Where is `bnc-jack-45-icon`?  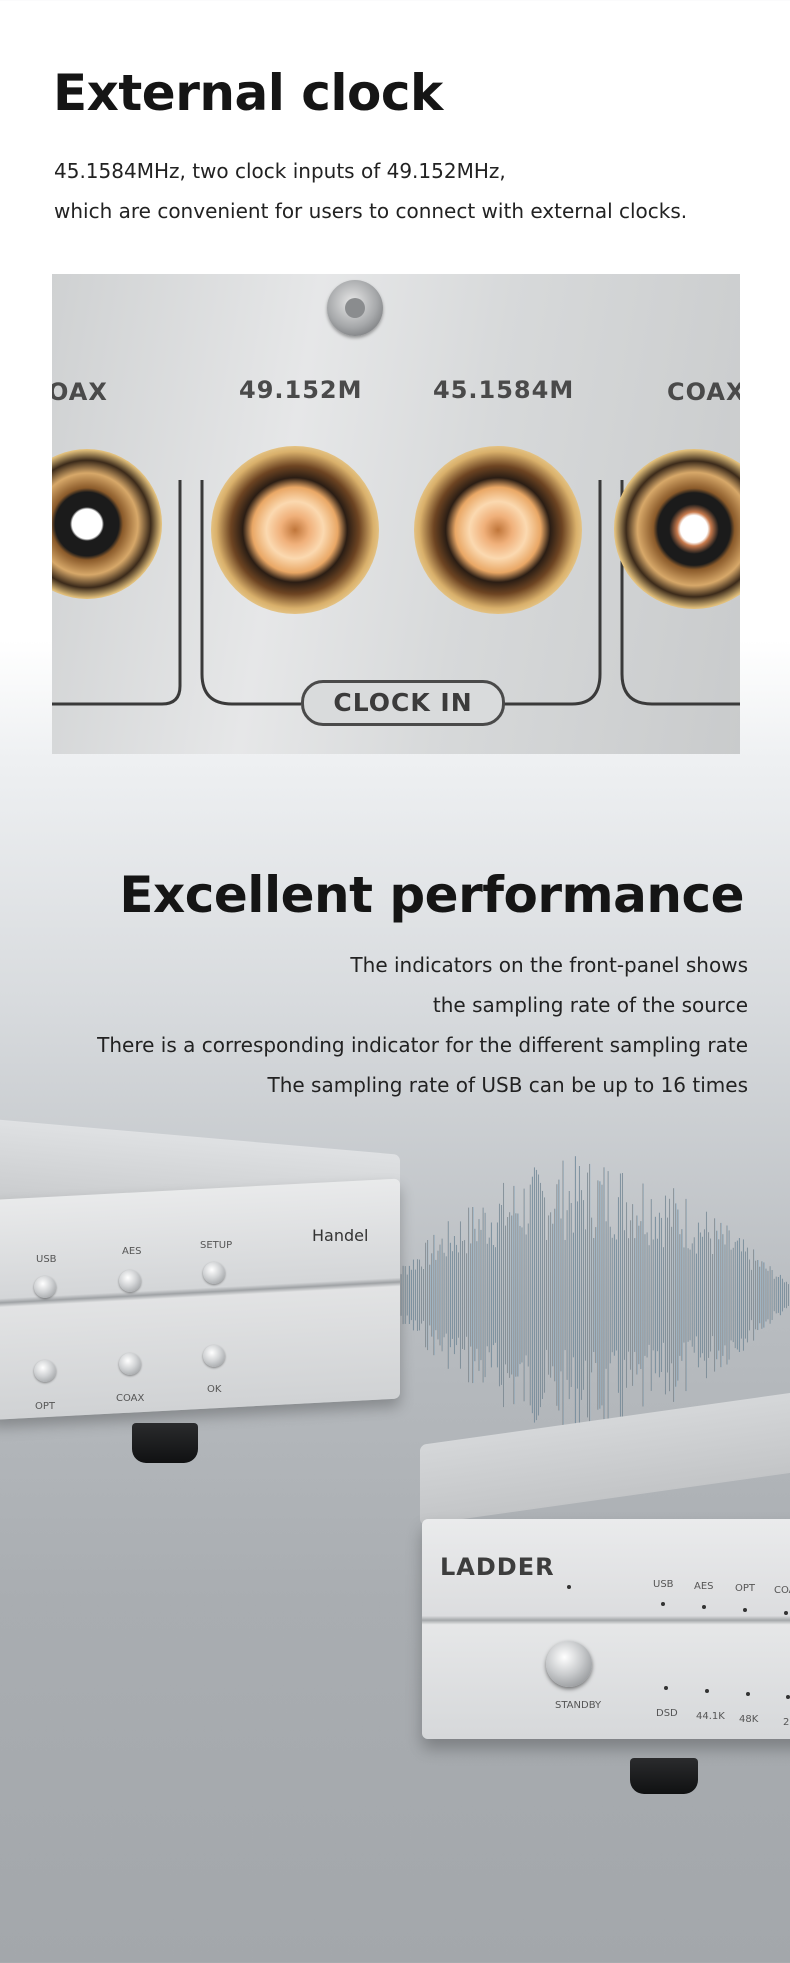 bnc-jack-45-icon is located at coordinates (498, 530).